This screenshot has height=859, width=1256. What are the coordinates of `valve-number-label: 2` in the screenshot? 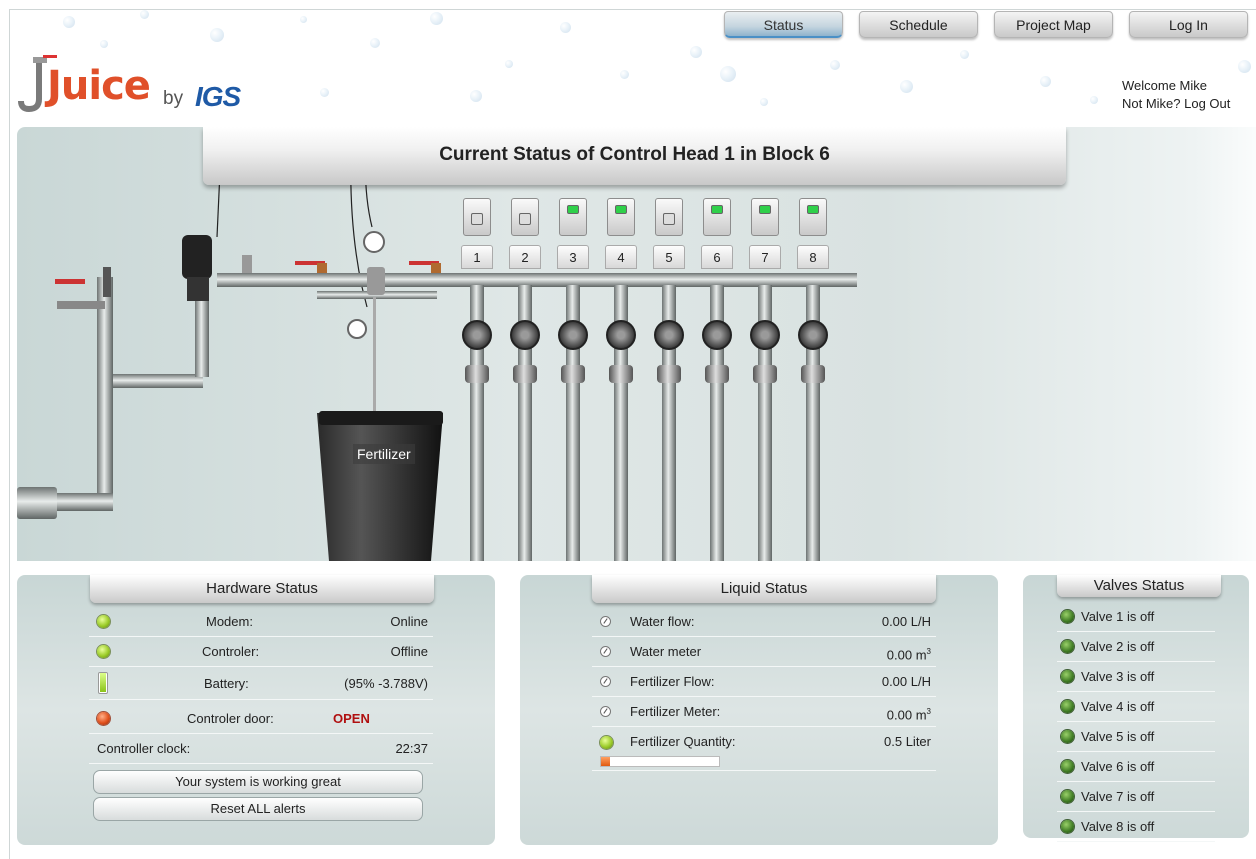 It's located at (525, 257).